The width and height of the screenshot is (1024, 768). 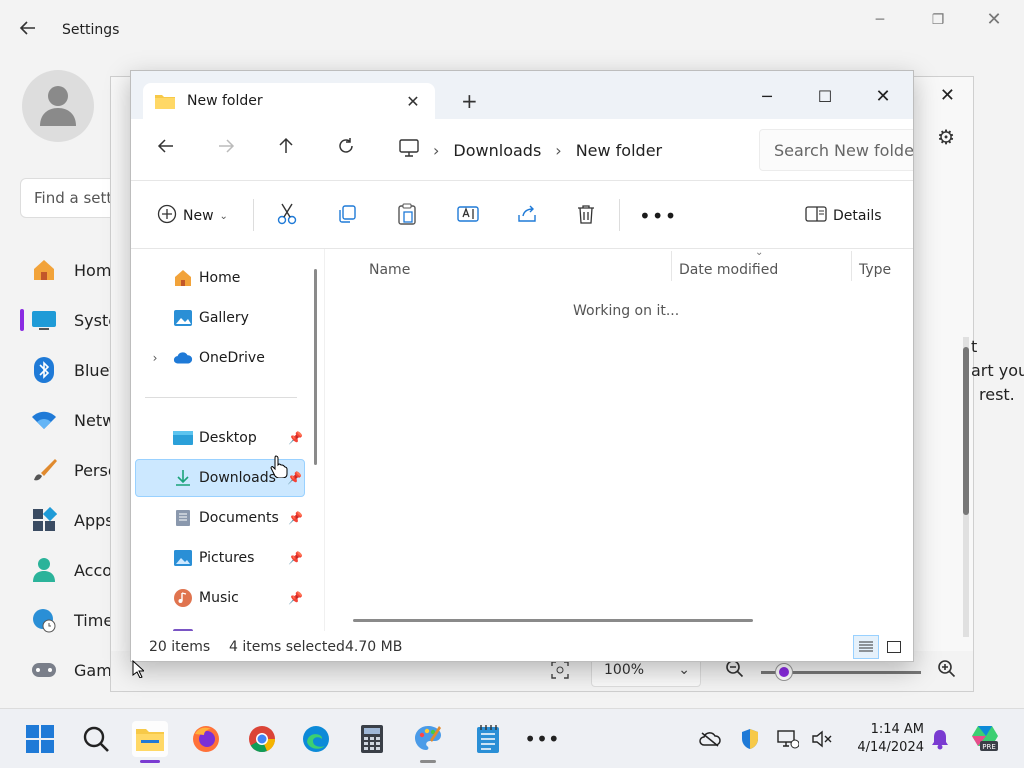 What do you see at coordinates (220, 358) in the screenshot?
I see `nav-onedrive: › OneDrive` at bounding box center [220, 358].